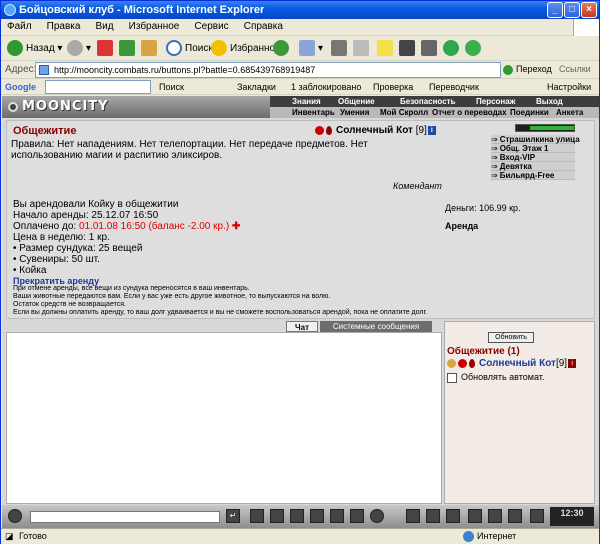  Describe the element at coordinates (533, 166) in the screenshot. I see `exit-link: Девятка` at that location.